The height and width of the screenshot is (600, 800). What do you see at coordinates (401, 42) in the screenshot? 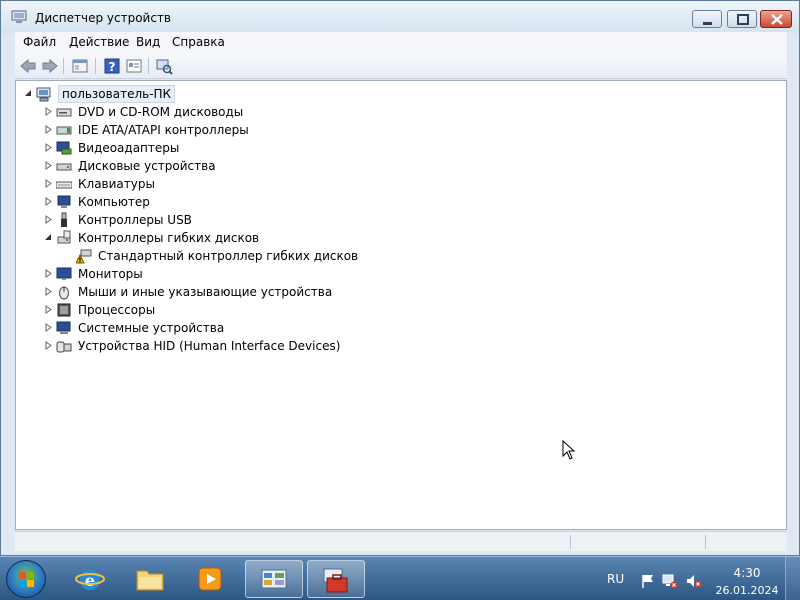
I see `menu-bar: Файл Действие Вид Справка` at bounding box center [401, 42].